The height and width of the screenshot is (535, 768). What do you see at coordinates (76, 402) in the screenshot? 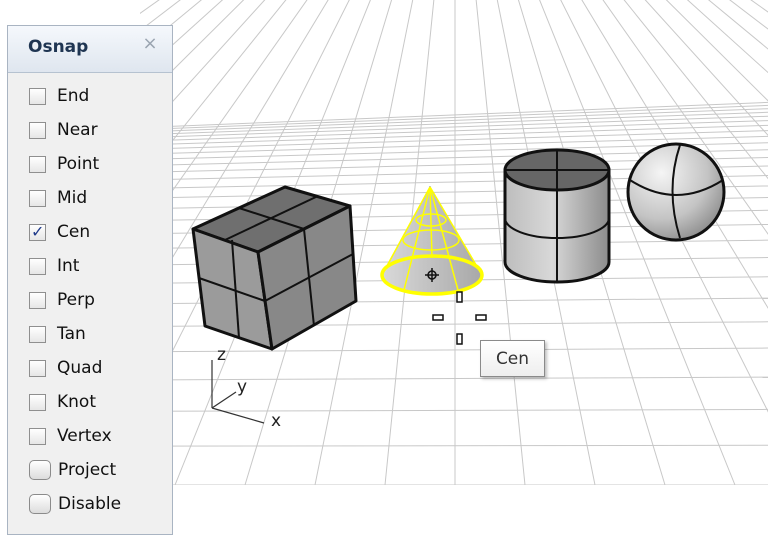
I see `option-label: Knot` at bounding box center [76, 402].